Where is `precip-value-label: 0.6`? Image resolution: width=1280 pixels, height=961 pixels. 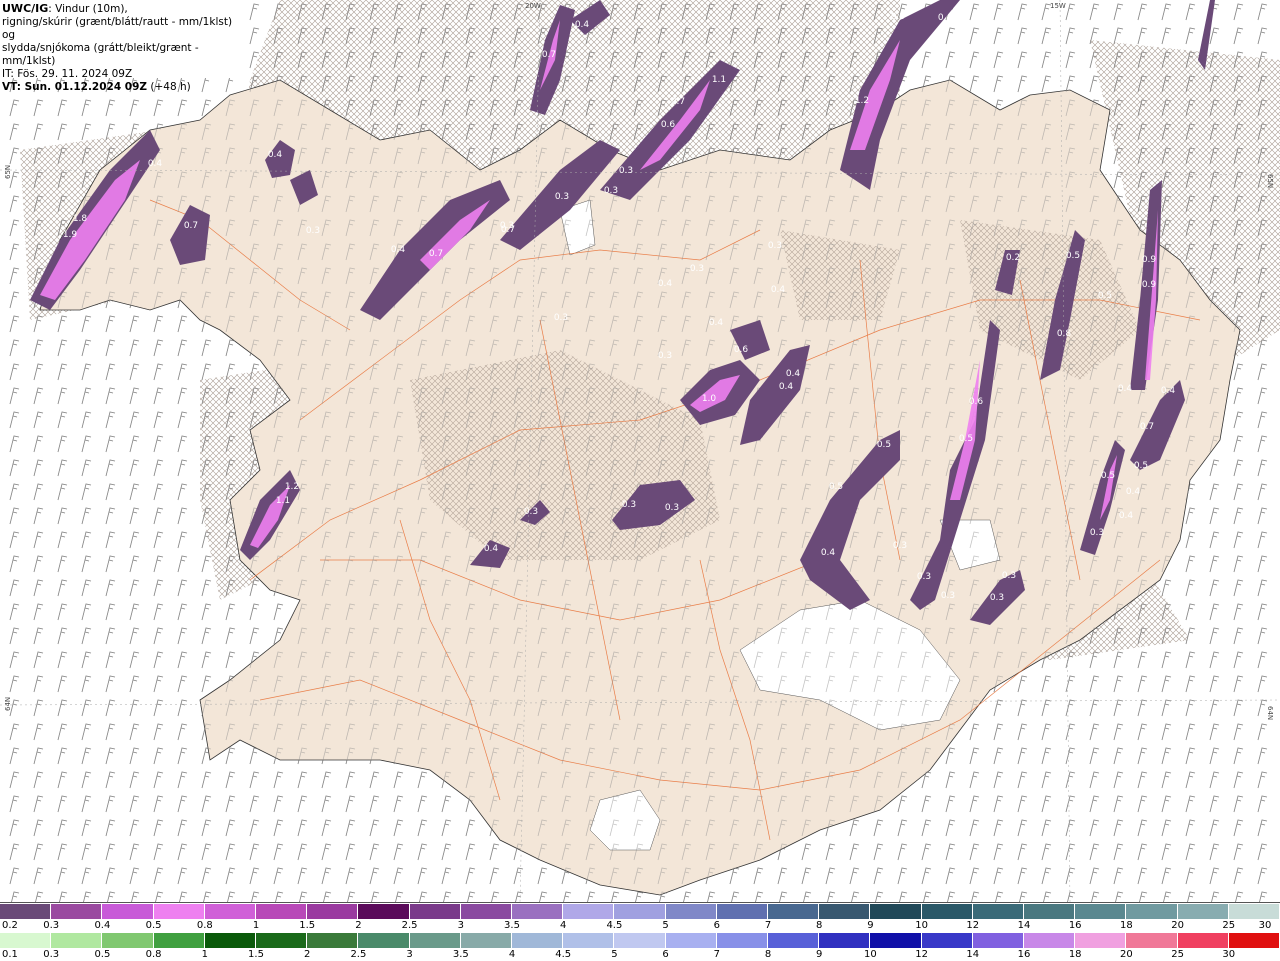
precip-value-label: 0.6 is located at coordinates (976, 402).